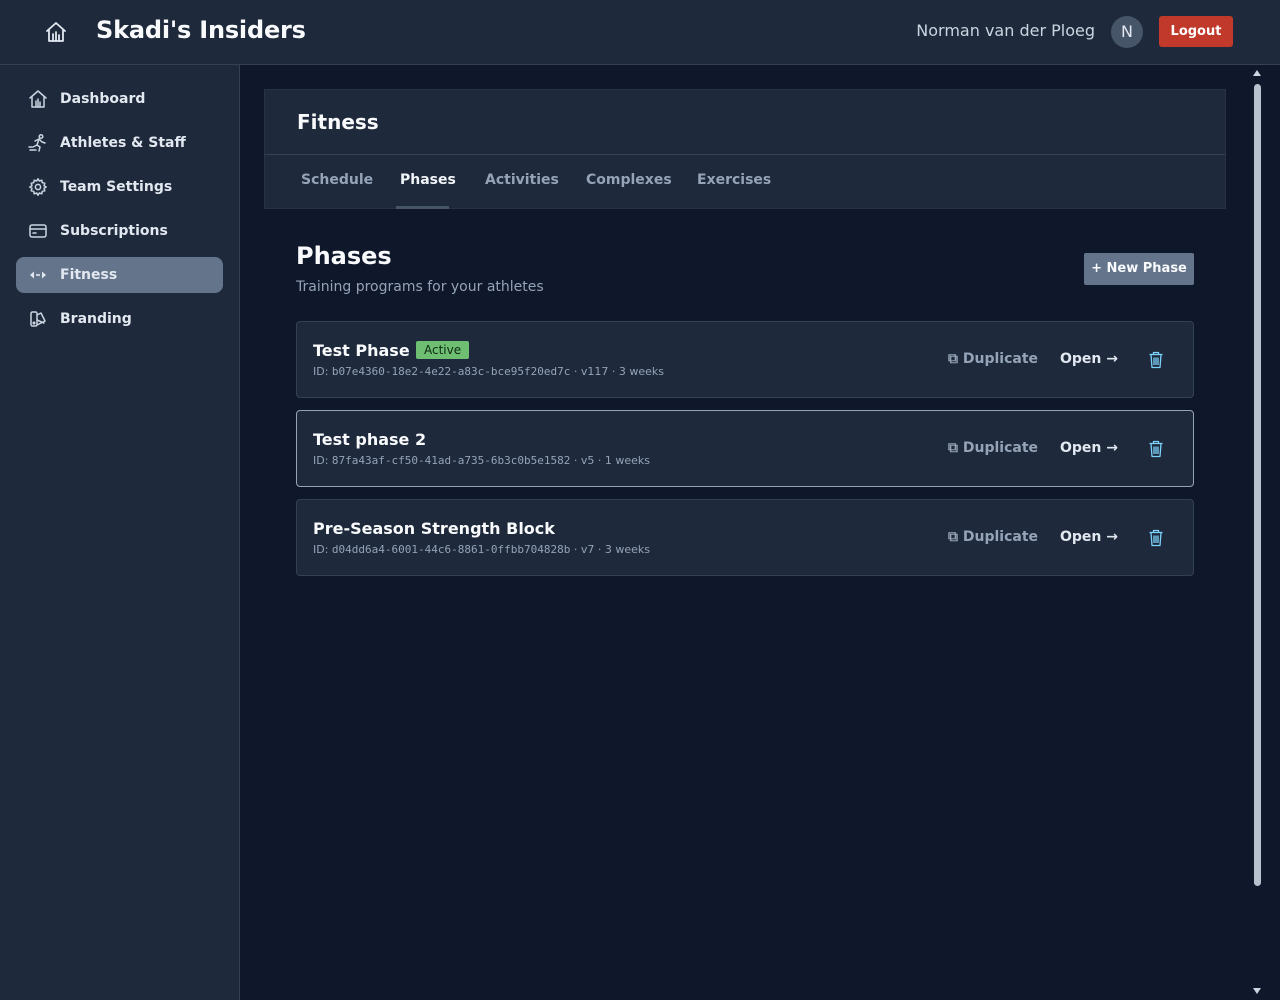  I want to click on tab-phases: Phases, so click(428, 180).